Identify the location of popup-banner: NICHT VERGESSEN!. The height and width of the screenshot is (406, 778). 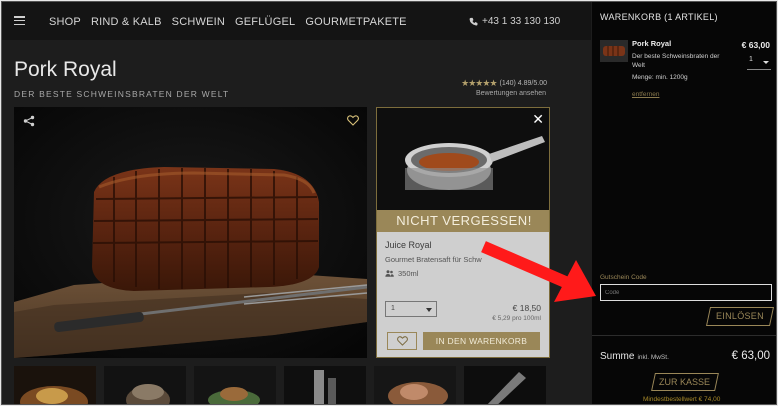
(463, 221).